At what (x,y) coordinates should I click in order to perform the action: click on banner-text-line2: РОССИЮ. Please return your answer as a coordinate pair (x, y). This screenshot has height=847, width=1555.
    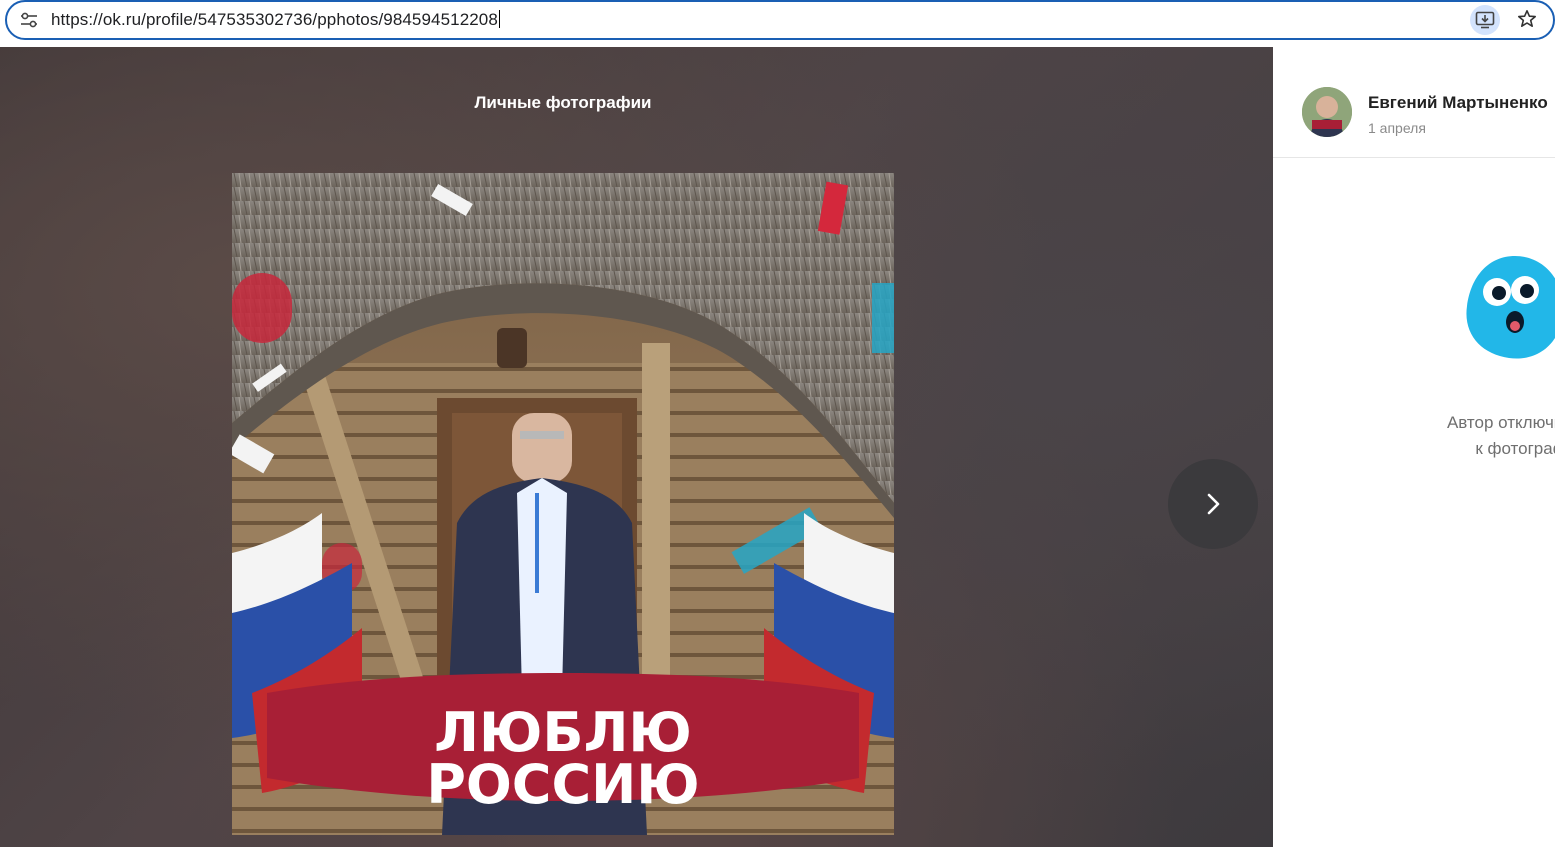
    Looking at the image, I should click on (562, 784).